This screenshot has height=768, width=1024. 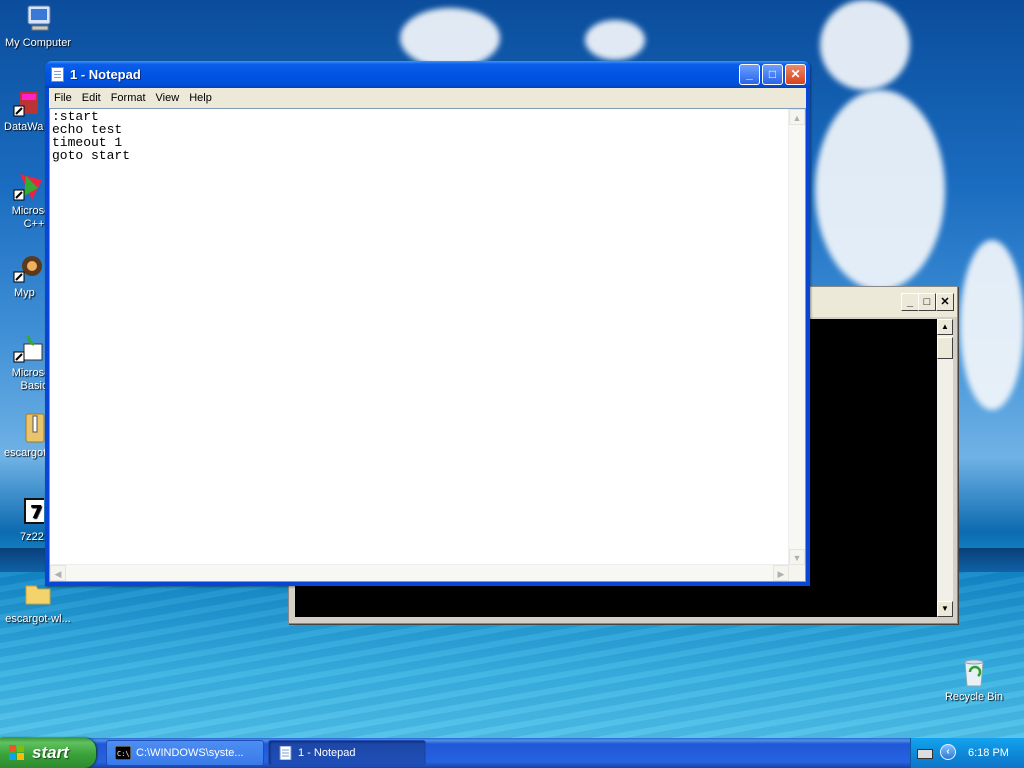 I want to click on scroll-left-arrow-icon: ◀, so click(x=58, y=573).